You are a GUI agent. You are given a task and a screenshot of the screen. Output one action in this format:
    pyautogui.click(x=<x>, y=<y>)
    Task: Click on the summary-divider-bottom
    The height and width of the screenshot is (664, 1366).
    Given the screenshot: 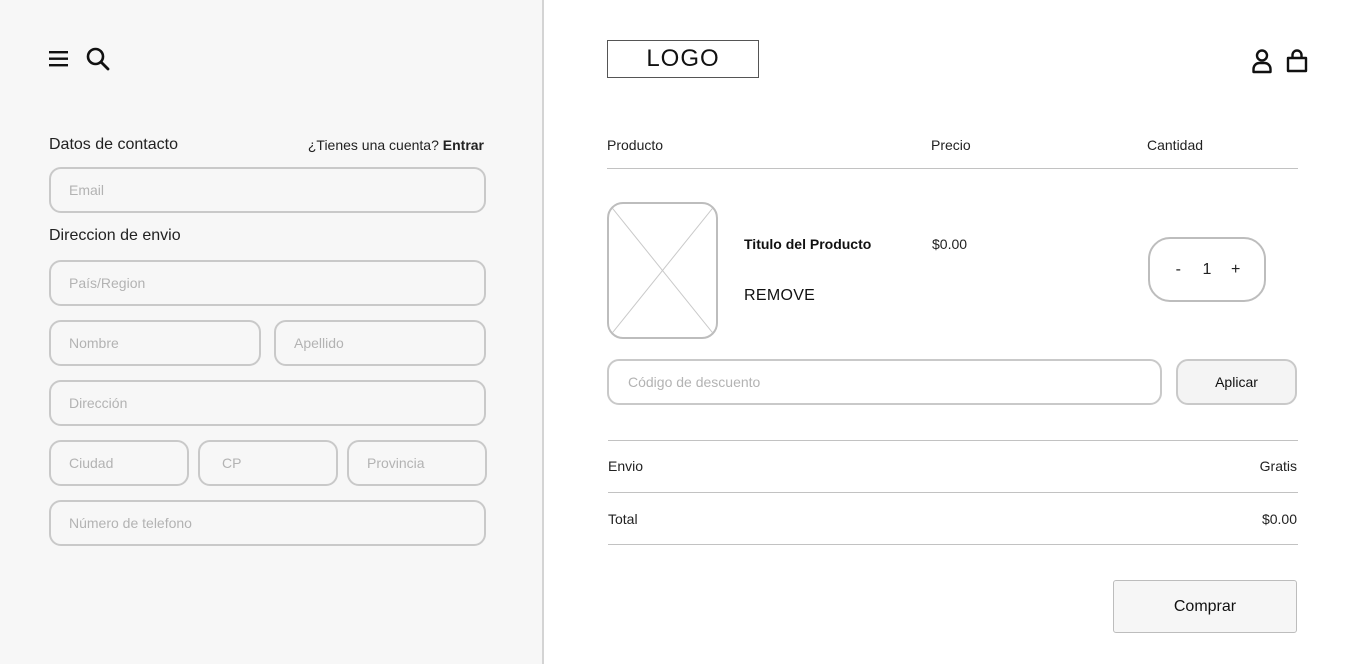 What is the action you would take?
    pyautogui.click(x=953, y=544)
    